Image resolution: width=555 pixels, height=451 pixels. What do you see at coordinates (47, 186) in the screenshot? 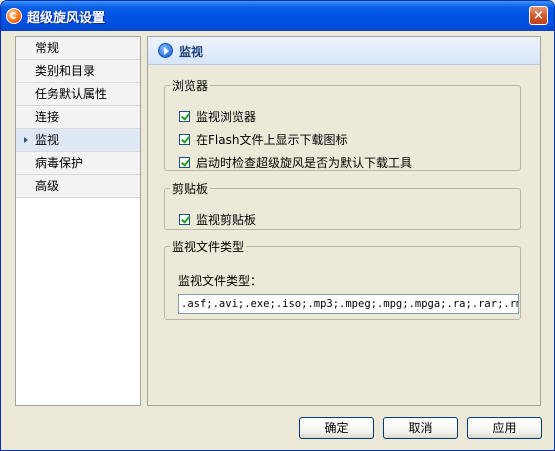
I see `sidebar-item-label: 高级` at bounding box center [47, 186].